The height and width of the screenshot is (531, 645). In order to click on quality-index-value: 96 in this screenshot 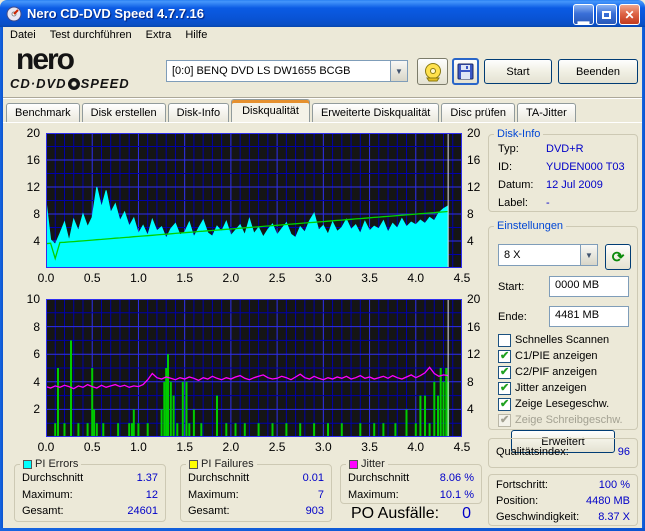, I will do `click(623, 452)`.